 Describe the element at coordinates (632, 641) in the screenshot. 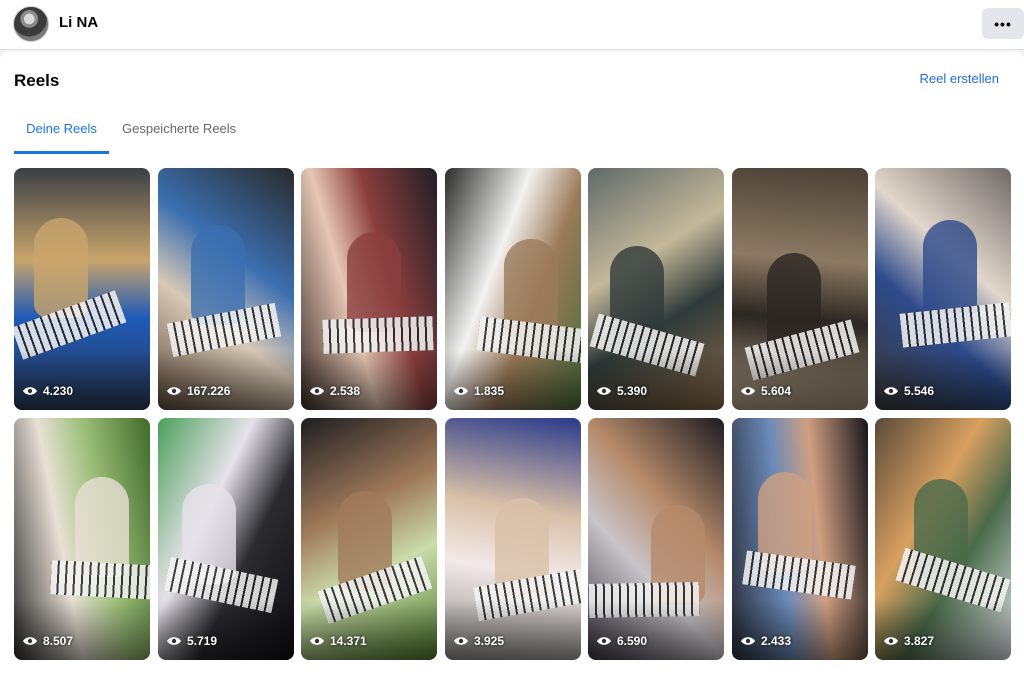

I see `view-count-value: 6.590` at that location.